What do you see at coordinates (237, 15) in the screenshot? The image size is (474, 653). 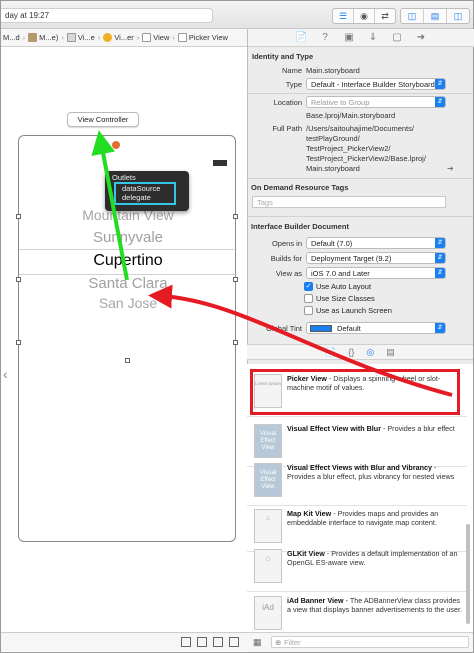 I see `toolbar: day at 19:27 ☰ ◉ ⇄ ◫ ▤ ◫` at bounding box center [237, 15].